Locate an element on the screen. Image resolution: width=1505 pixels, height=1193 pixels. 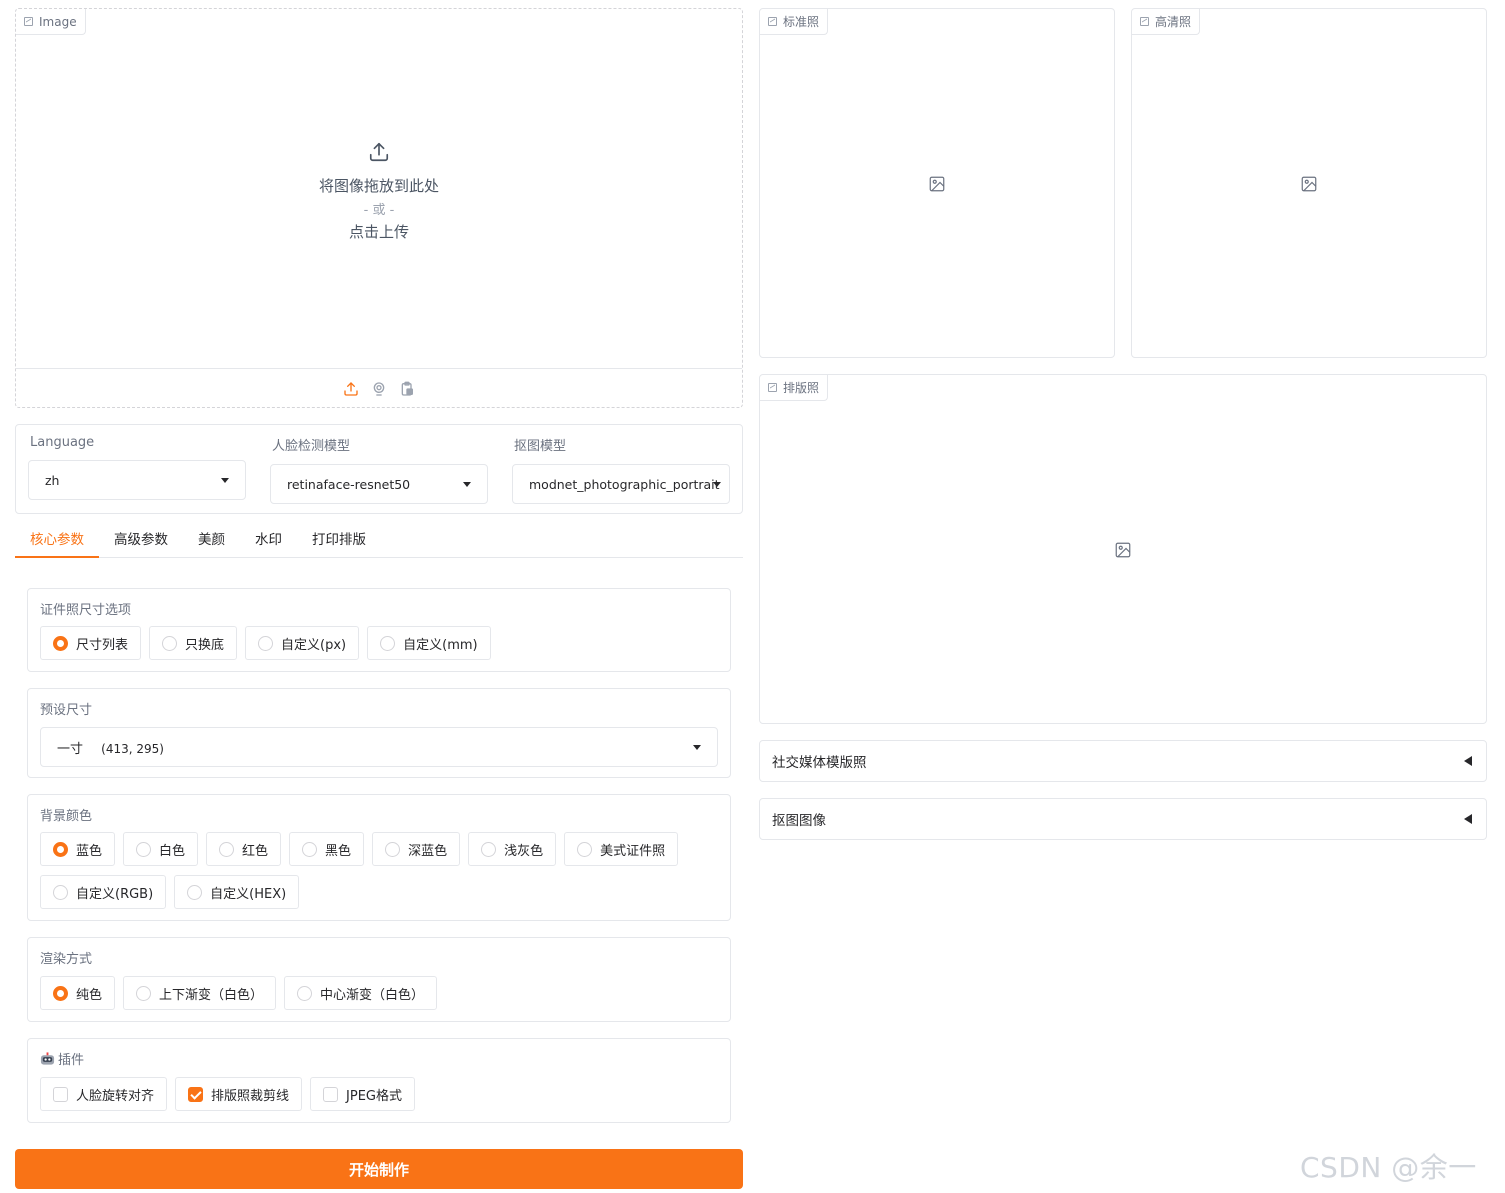
option-label: 白色 is located at coordinates (172, 851).